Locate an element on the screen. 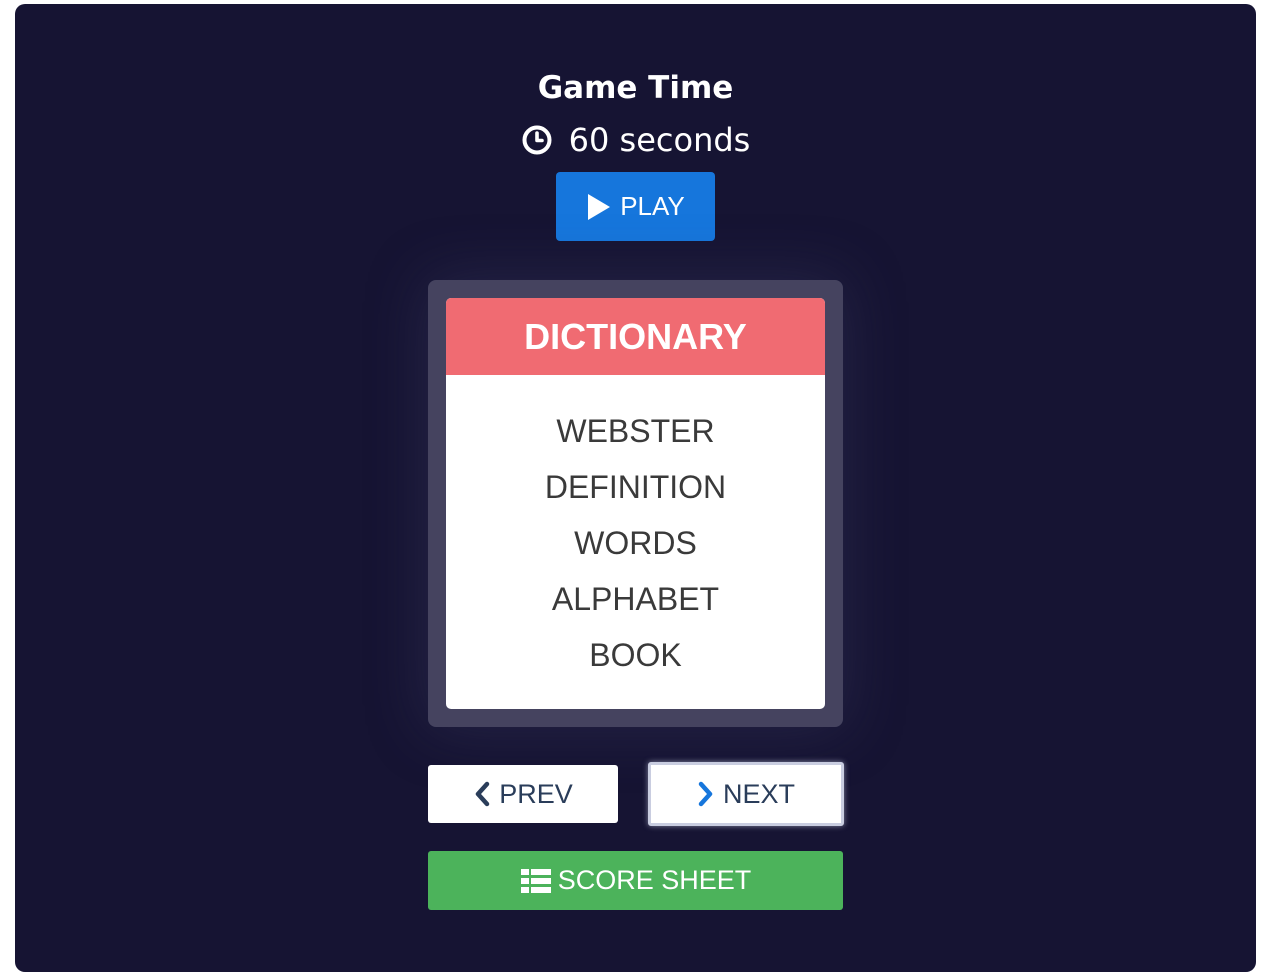 The image size is (1271, 972). table-icon is located at coordinates (535, 880).